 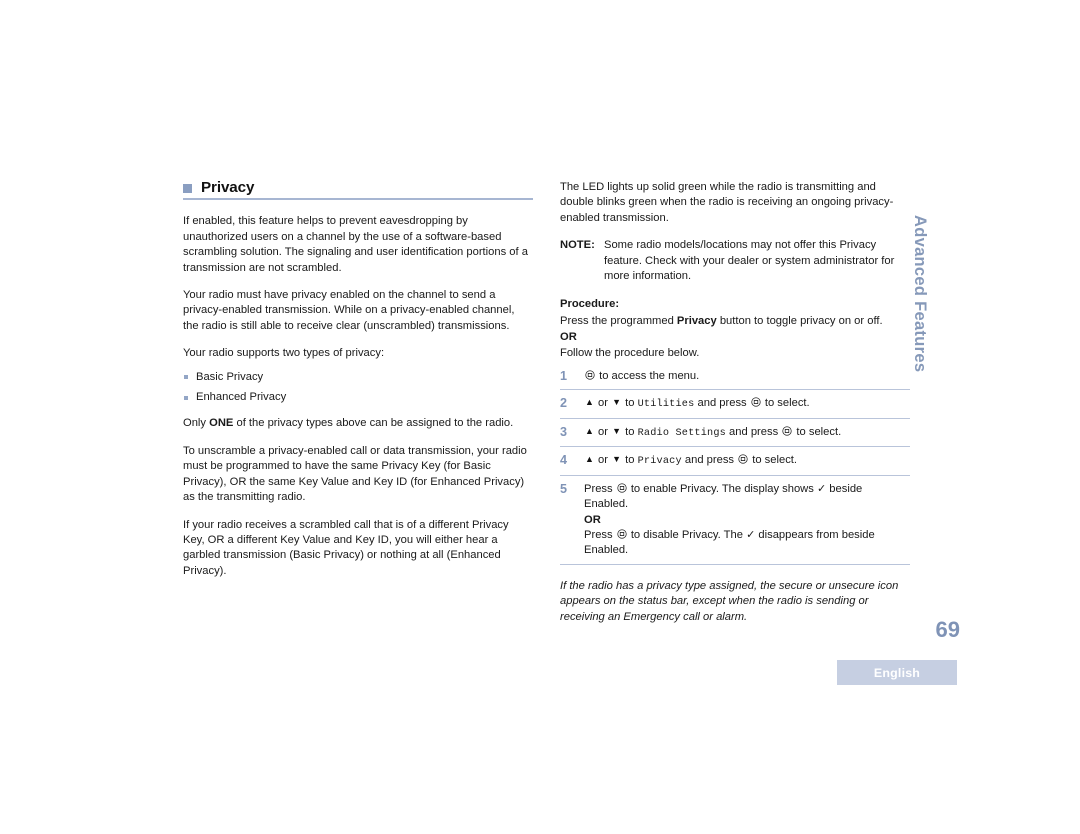 I want to click on privacy-types-list: Basic Privacy Enhanced Privacy, so click(x=358, y=388).